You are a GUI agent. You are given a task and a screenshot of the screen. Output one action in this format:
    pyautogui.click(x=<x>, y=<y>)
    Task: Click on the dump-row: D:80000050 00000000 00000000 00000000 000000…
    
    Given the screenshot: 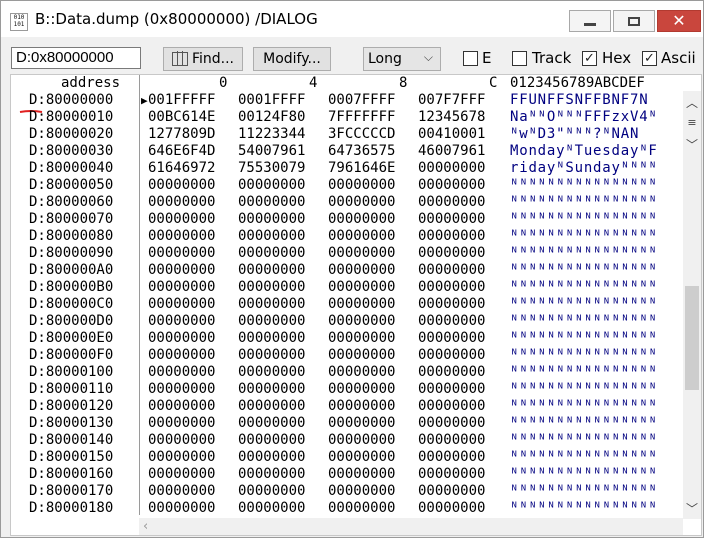 What is the action you would take?
    pyautogui.click(x=347, y=185)
    